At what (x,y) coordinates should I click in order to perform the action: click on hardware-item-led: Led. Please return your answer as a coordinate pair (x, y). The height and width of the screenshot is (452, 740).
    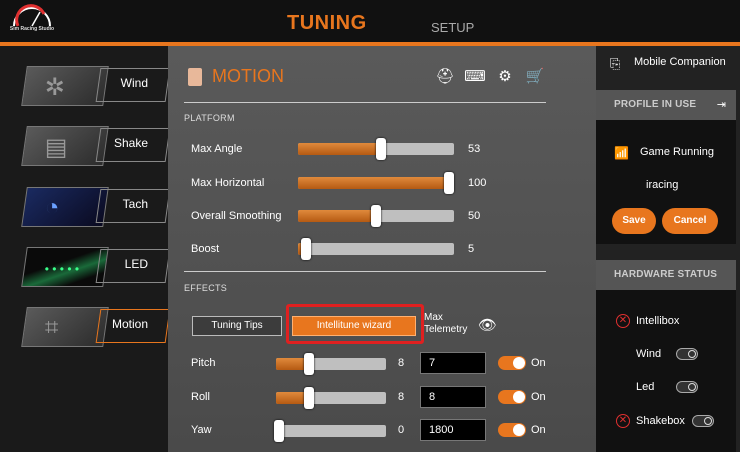
    Looking at the image, I should click on (645, 387).